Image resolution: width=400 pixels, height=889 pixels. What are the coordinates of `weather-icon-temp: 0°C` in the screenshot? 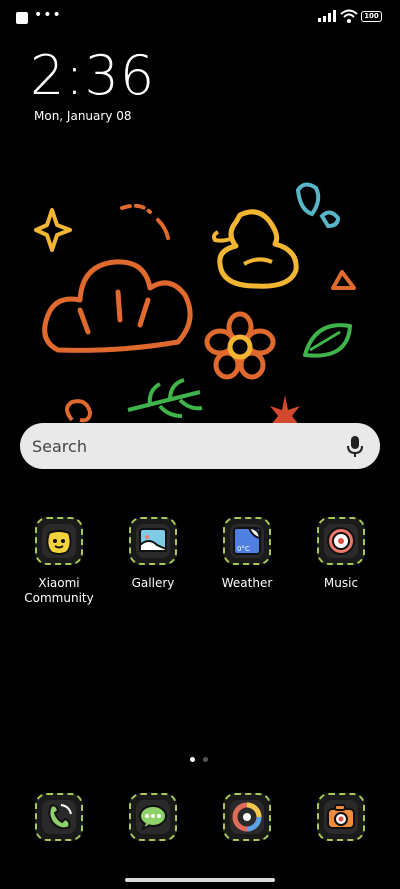 It's located at (243, 549).